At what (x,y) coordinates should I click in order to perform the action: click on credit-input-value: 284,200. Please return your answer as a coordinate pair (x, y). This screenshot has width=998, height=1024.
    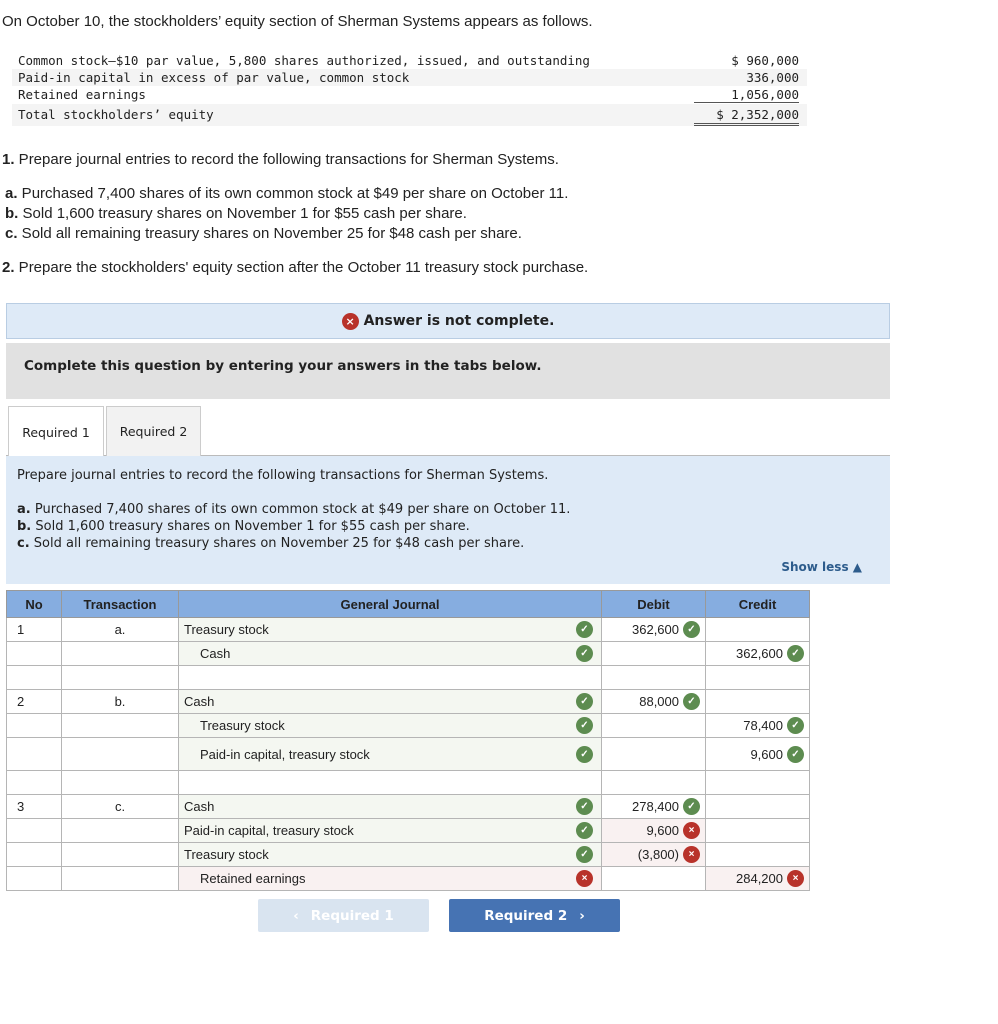
    Looking at the image, I should click on (759, 878).